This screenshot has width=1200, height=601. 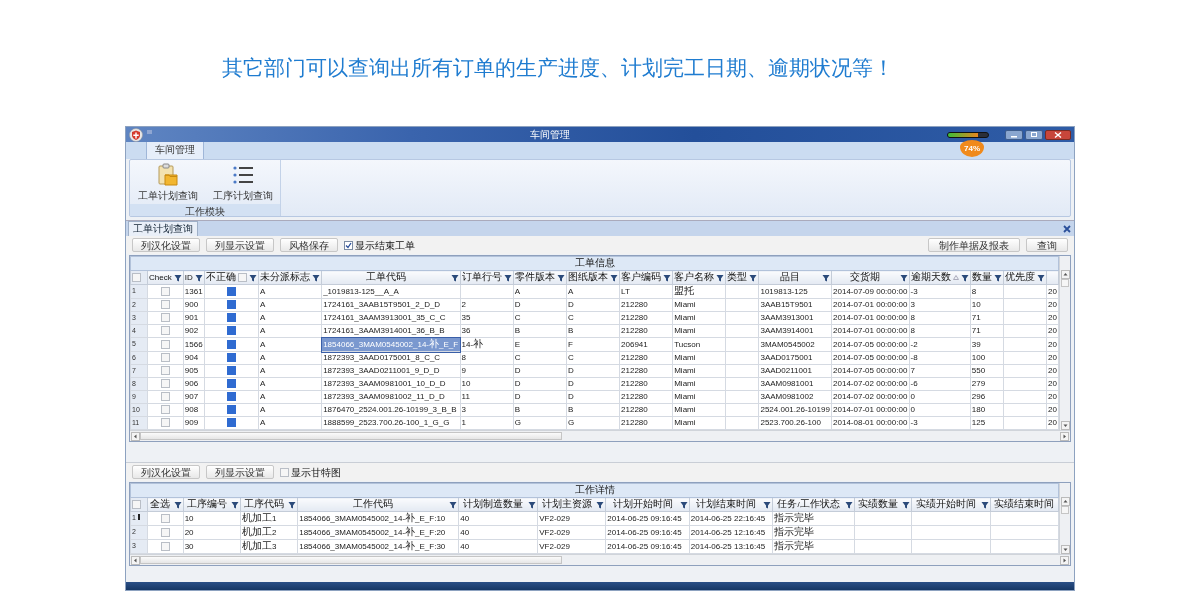 What do you see at coordinates (974, 245) in the screenshot?
I see `toolbar-button: 制作单据及报表` at bounding box center [974, 245].